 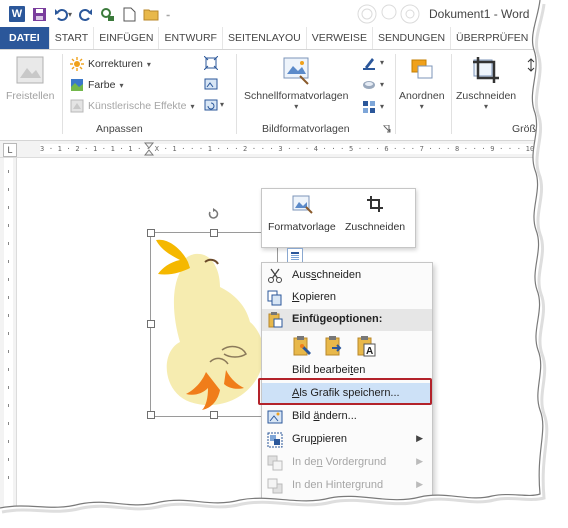 I want to click on korrekturen-button: Korrekturen ▾, so click(x=110, y=64).